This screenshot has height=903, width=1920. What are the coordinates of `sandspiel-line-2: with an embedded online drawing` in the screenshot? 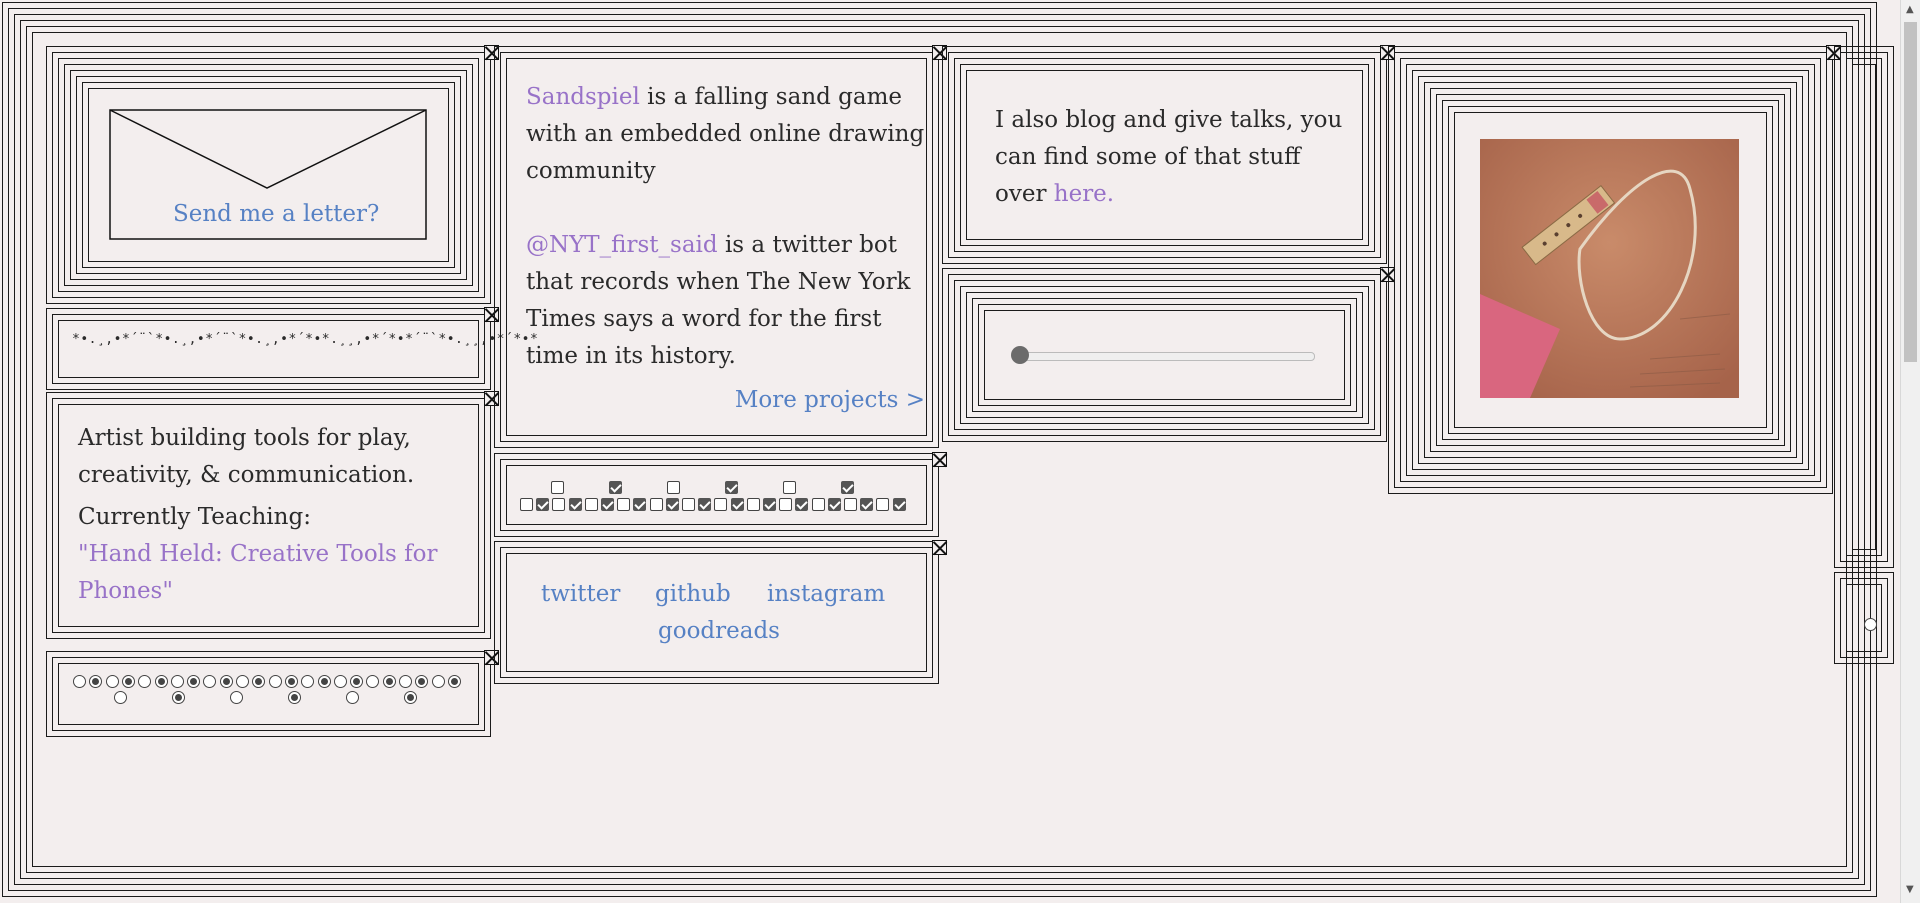 It's located at (725, 134).